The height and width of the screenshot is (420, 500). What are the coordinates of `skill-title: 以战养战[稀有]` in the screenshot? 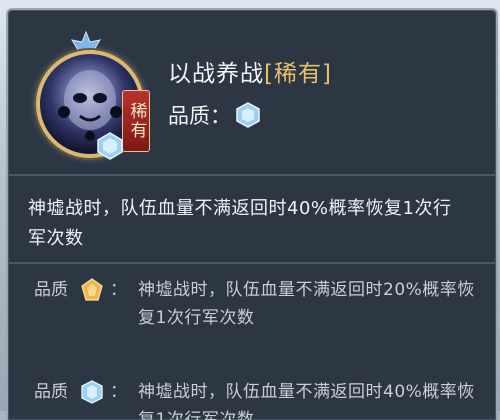 It's located at (250, 70).